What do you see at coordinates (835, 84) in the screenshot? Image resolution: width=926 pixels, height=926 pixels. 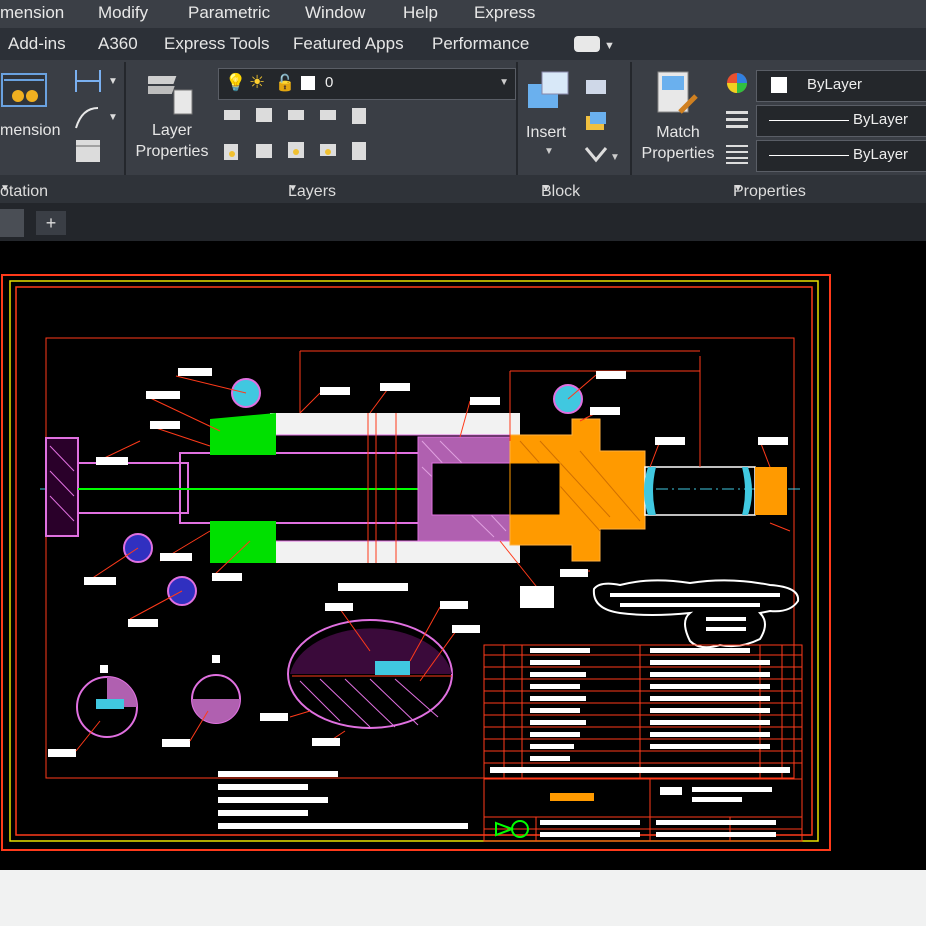 I see `color-value: ByLayer` at bounding box center [835, 84].